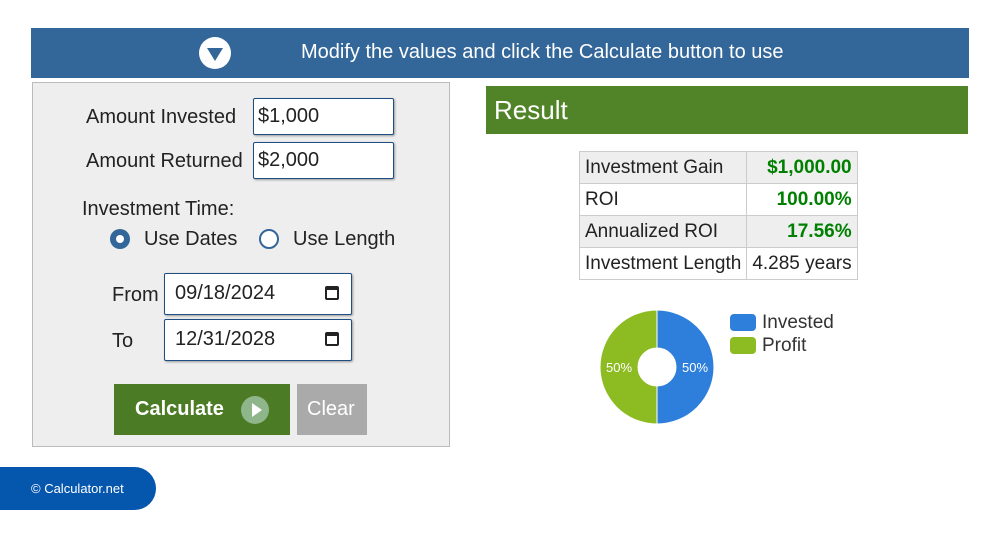 The width and height of the screenshot is (1000, 537). I want to click on footer-text: © Calculator.net, so click(77, 488).